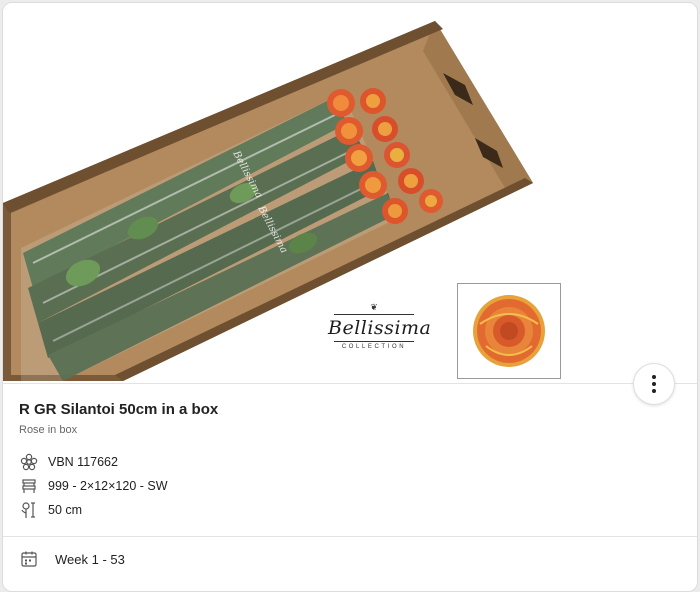  What do you see at coordinates (29, 559) in the screenshot?
I see `calendar-icon` at bounding box center [29, 559].